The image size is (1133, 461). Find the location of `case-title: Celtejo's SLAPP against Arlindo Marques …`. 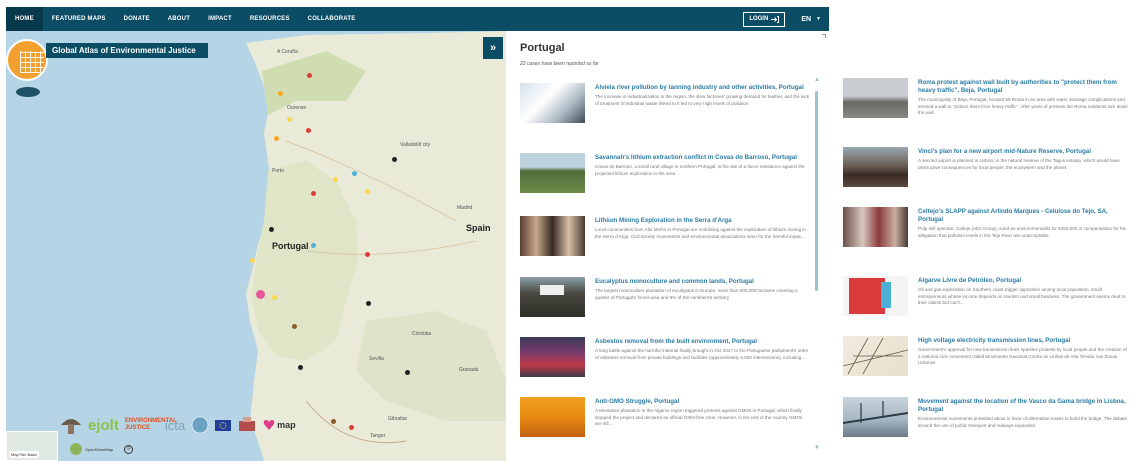

case-title: Celtejo's SLAPP against Arlindo Marques … is located at coordinates (1023, 216).